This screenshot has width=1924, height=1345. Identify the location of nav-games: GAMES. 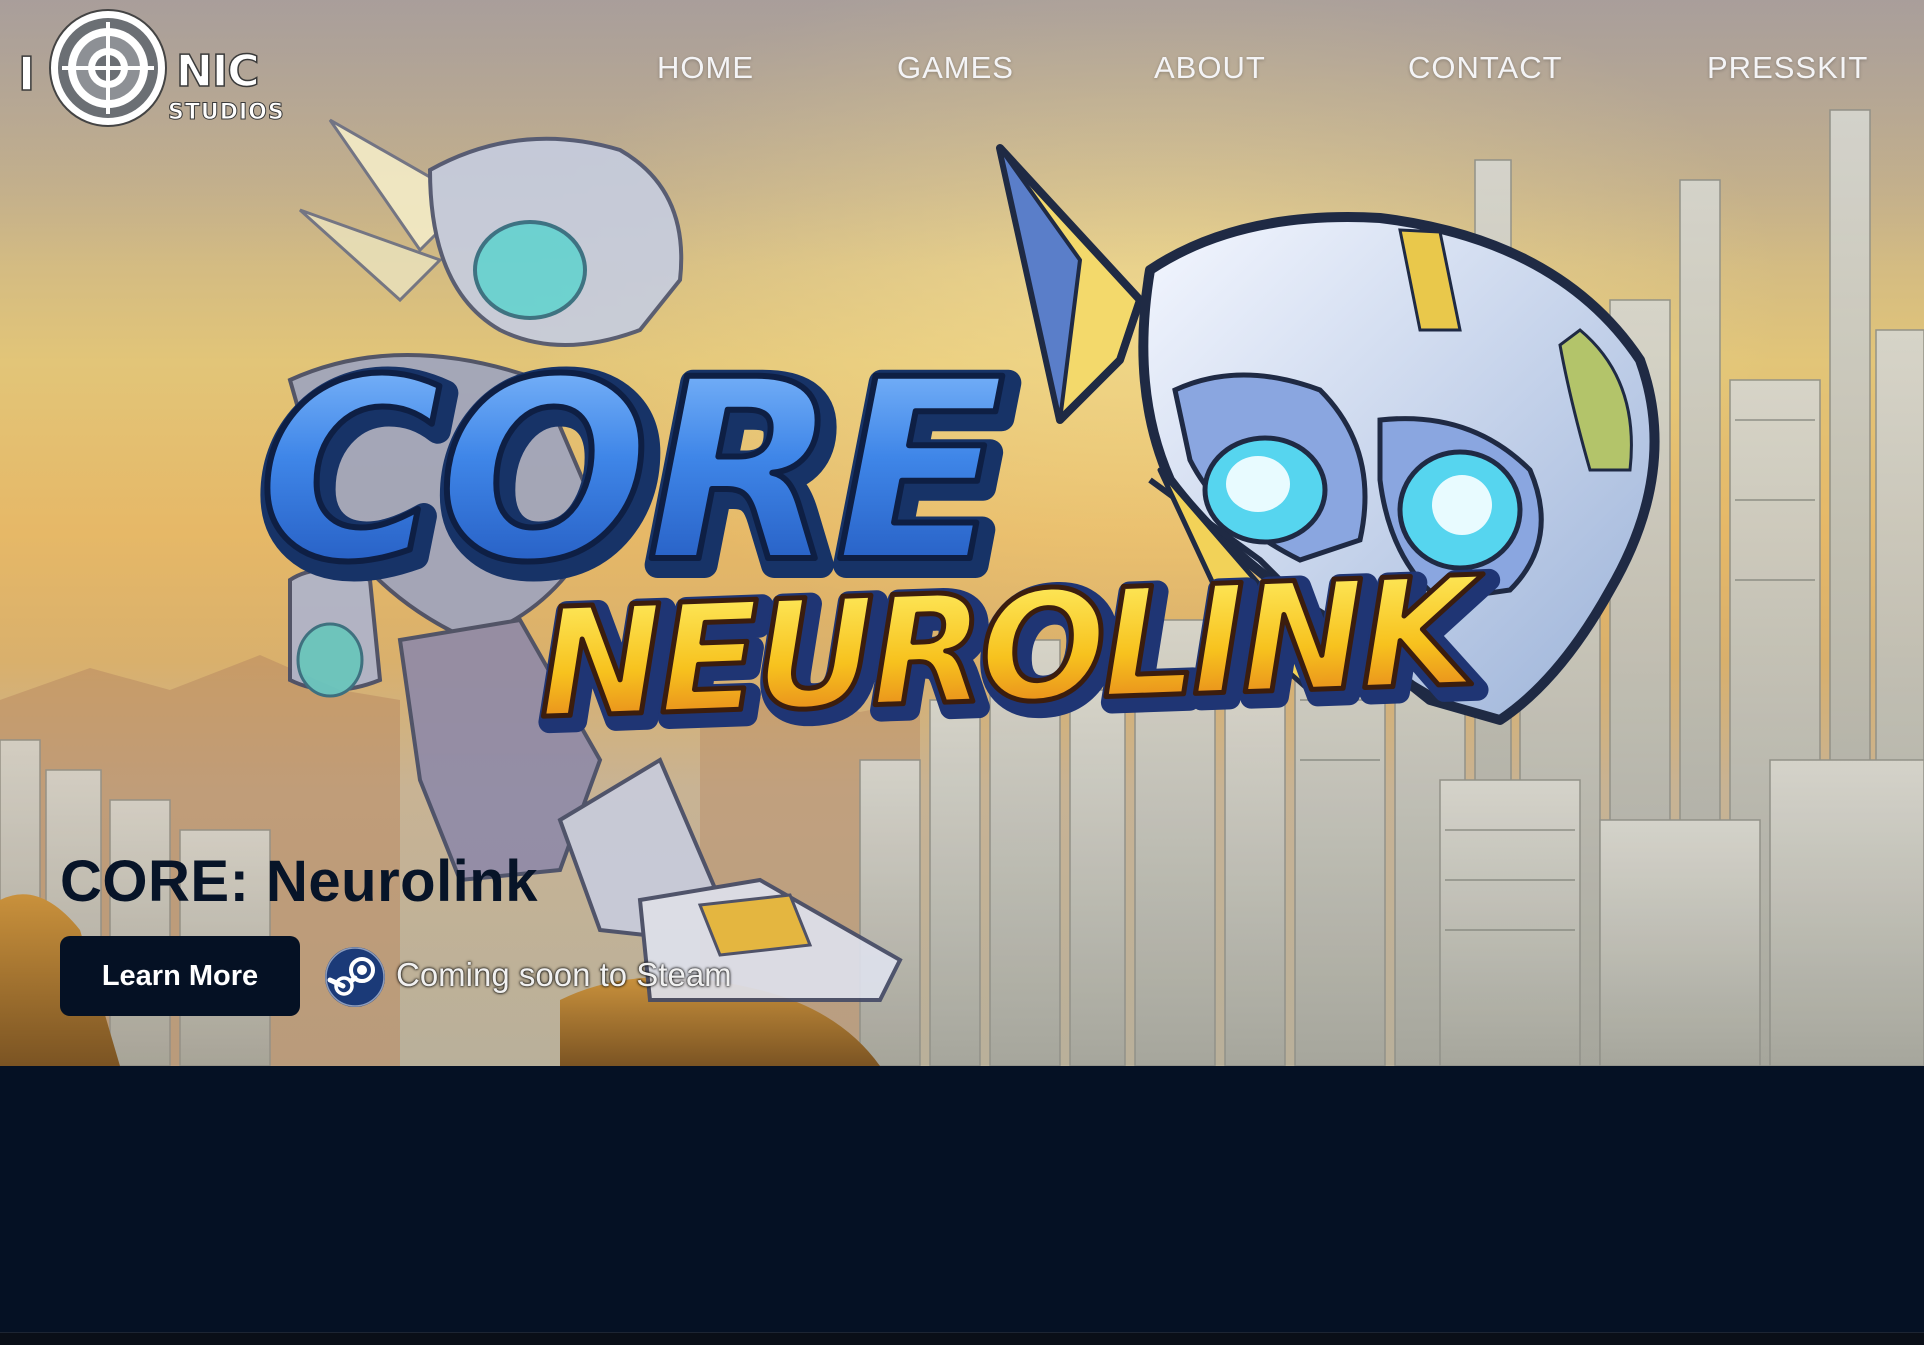
(955, 68).